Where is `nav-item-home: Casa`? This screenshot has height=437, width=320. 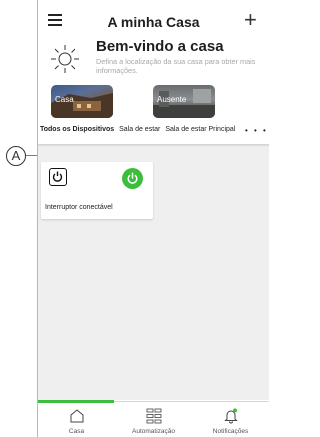
nav-item-home: Casa is located at coordinates (76, 418).